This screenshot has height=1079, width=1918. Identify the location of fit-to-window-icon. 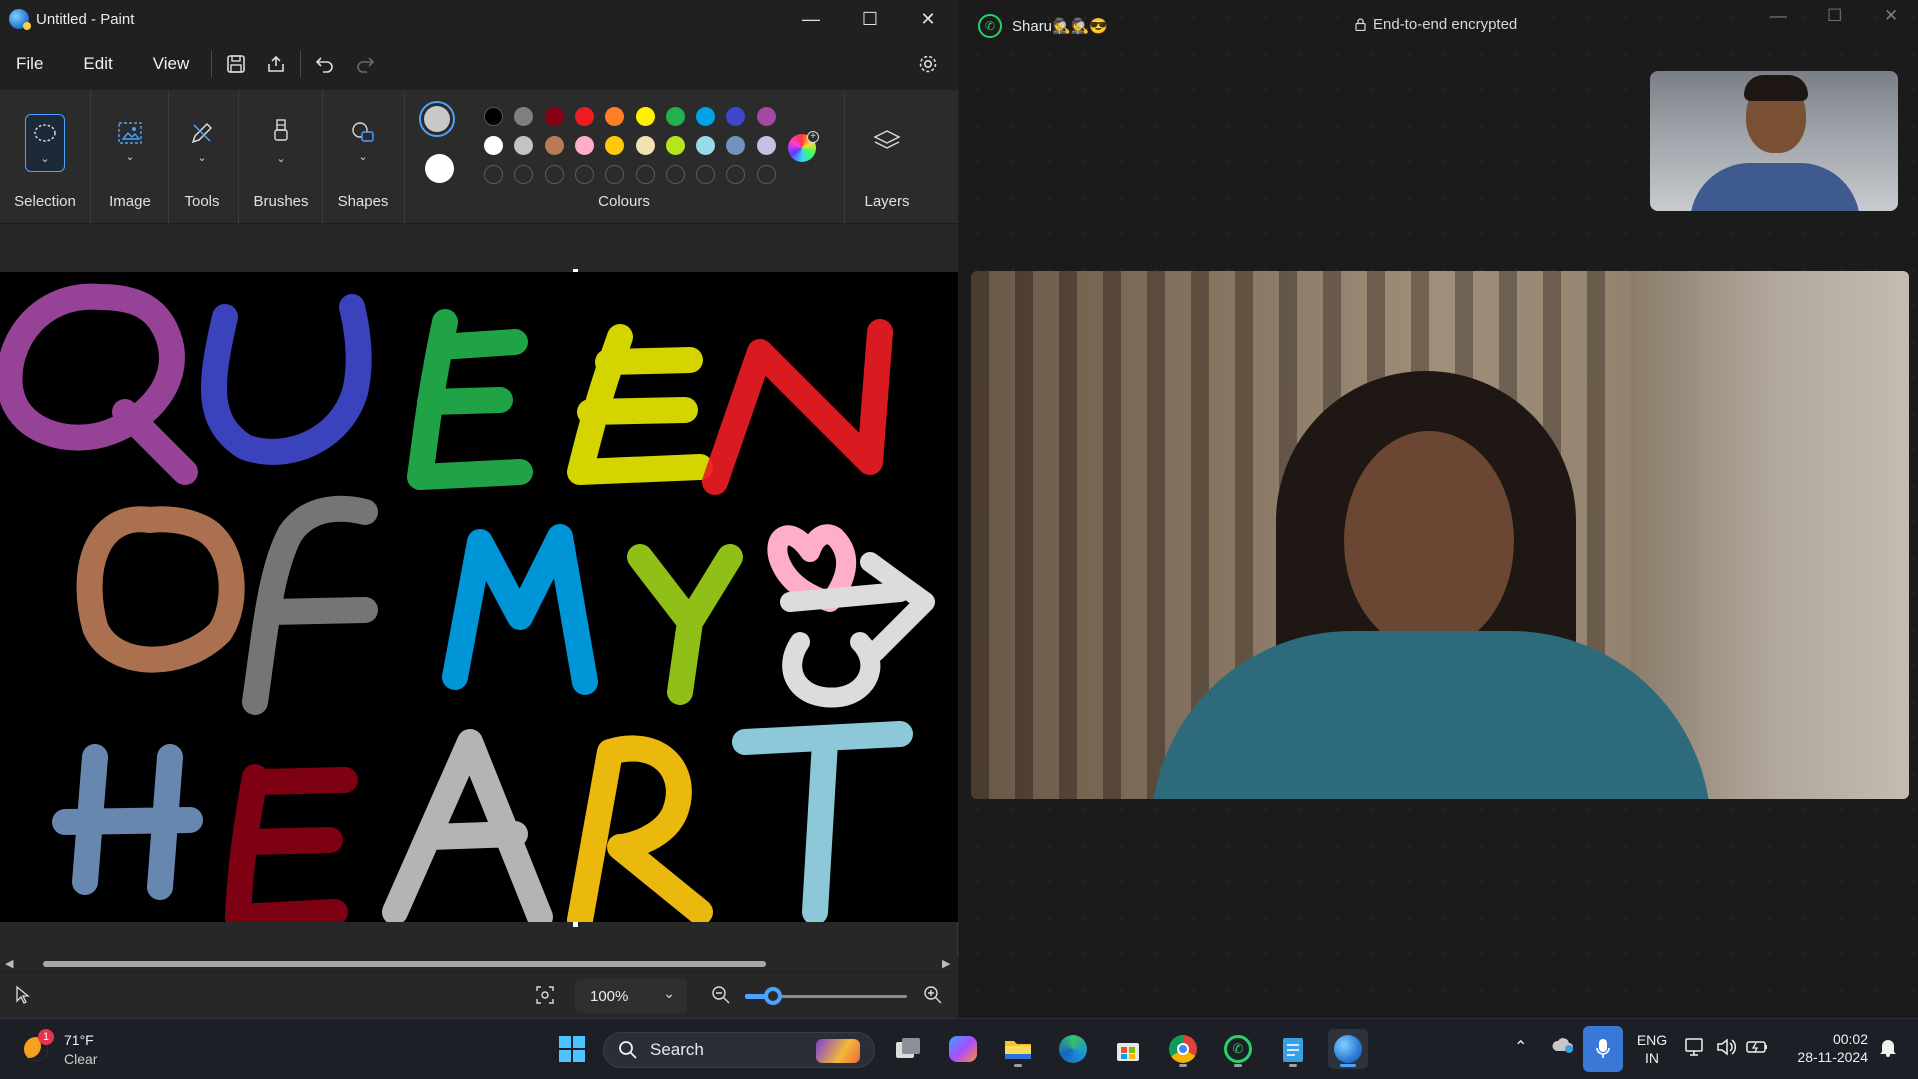
(545, 997).